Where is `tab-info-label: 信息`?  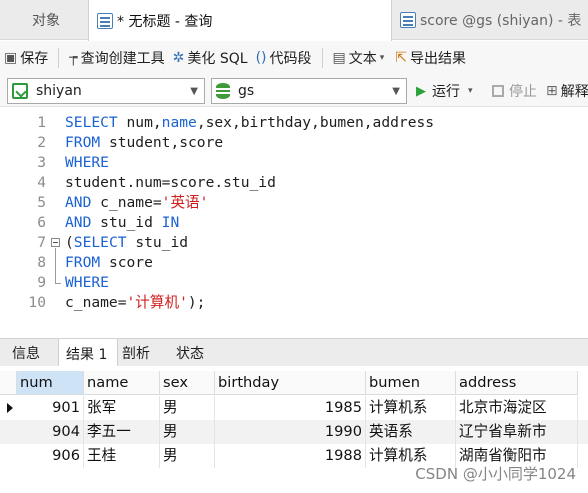
tab-info-label: 信息 is located at coordinates (26, 354).